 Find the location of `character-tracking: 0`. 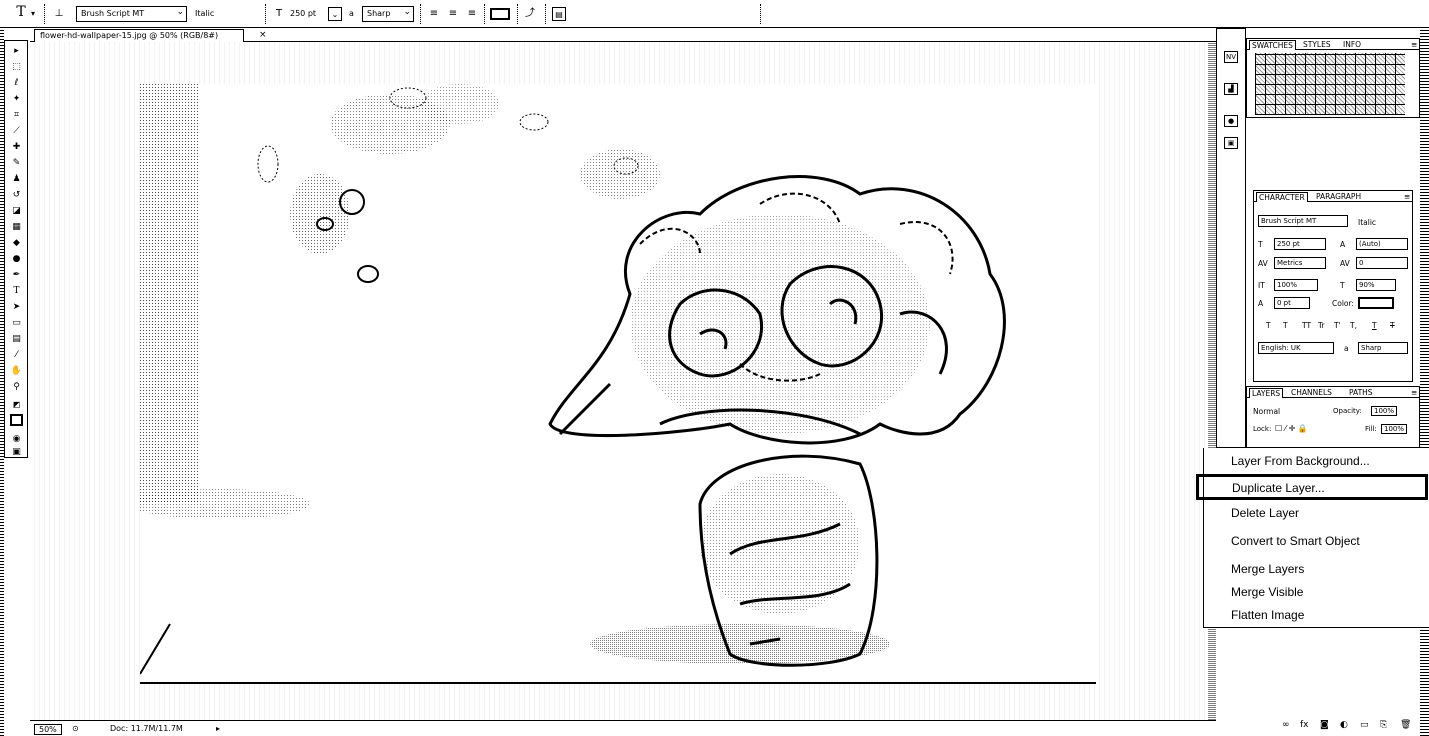

character-tracking: 0 is located at coordinates (1382, 263).